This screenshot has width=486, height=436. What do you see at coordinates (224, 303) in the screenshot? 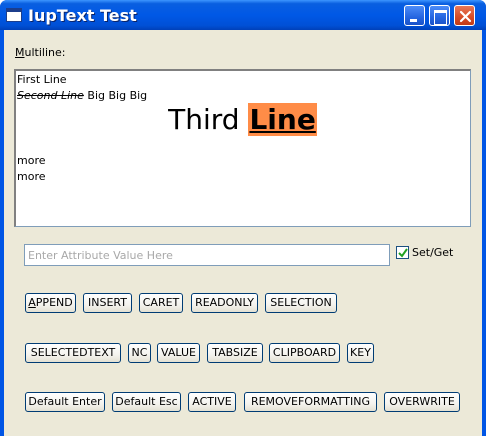
I see `readonly-button: READONLY` at bounding box center [224, 303].